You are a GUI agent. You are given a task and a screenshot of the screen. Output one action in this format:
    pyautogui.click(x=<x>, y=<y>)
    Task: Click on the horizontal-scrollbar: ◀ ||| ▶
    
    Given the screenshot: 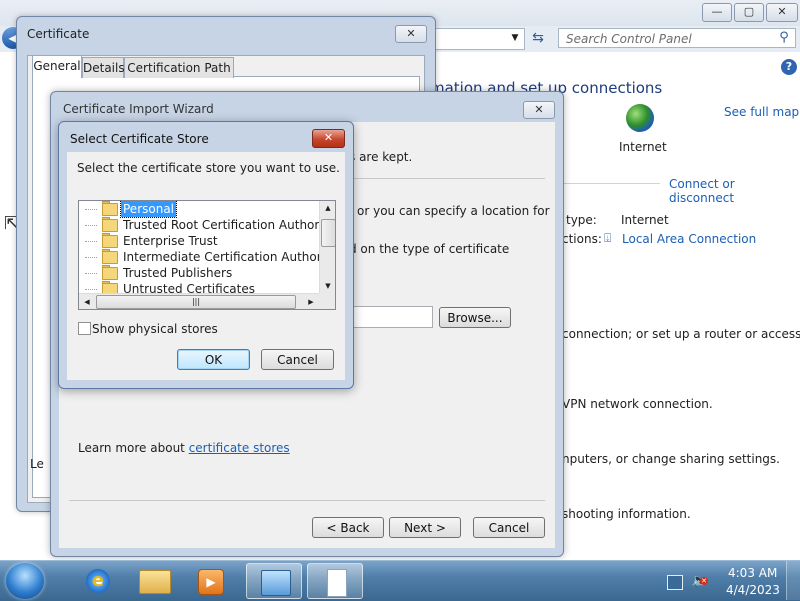 What is the action you would take?
    pyautogui.click(x=199, y=301)
    